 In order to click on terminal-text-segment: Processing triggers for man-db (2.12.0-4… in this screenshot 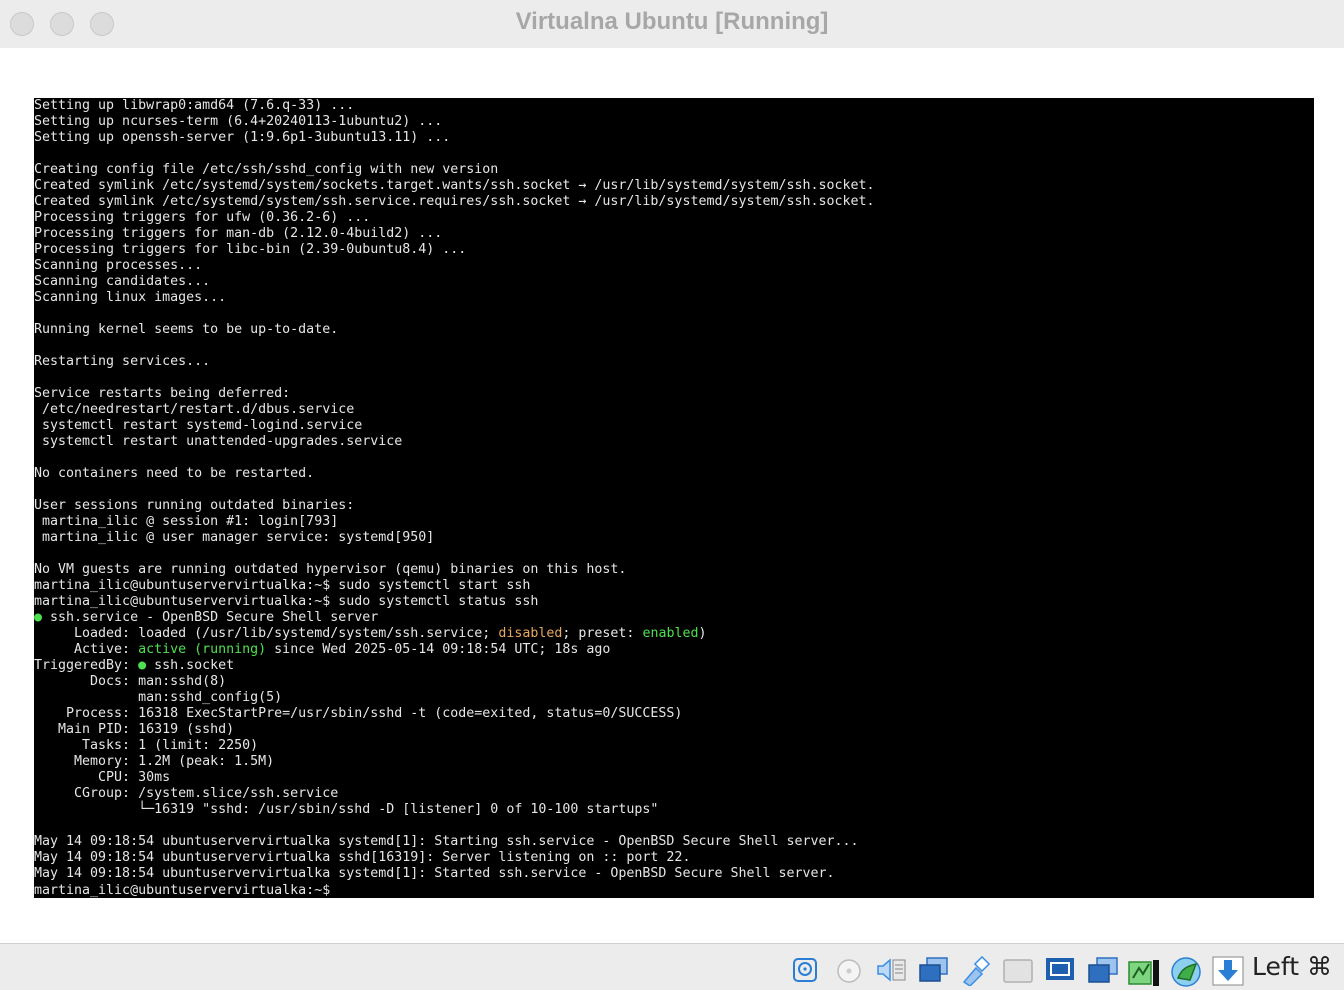, I will do `click(238, 233)`.